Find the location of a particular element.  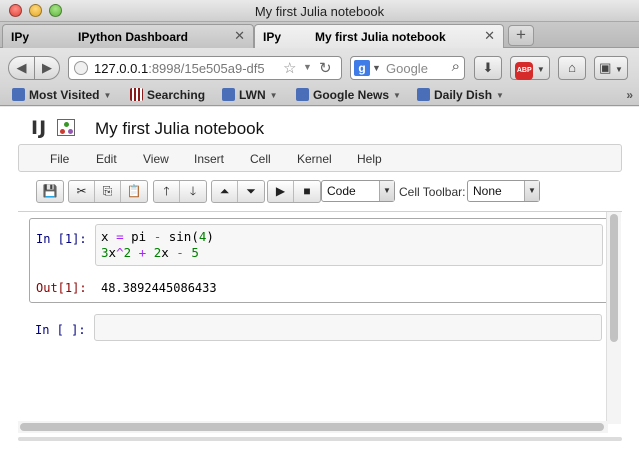

move-group: 🡑 🡓 is located at coordinates (180, 191).